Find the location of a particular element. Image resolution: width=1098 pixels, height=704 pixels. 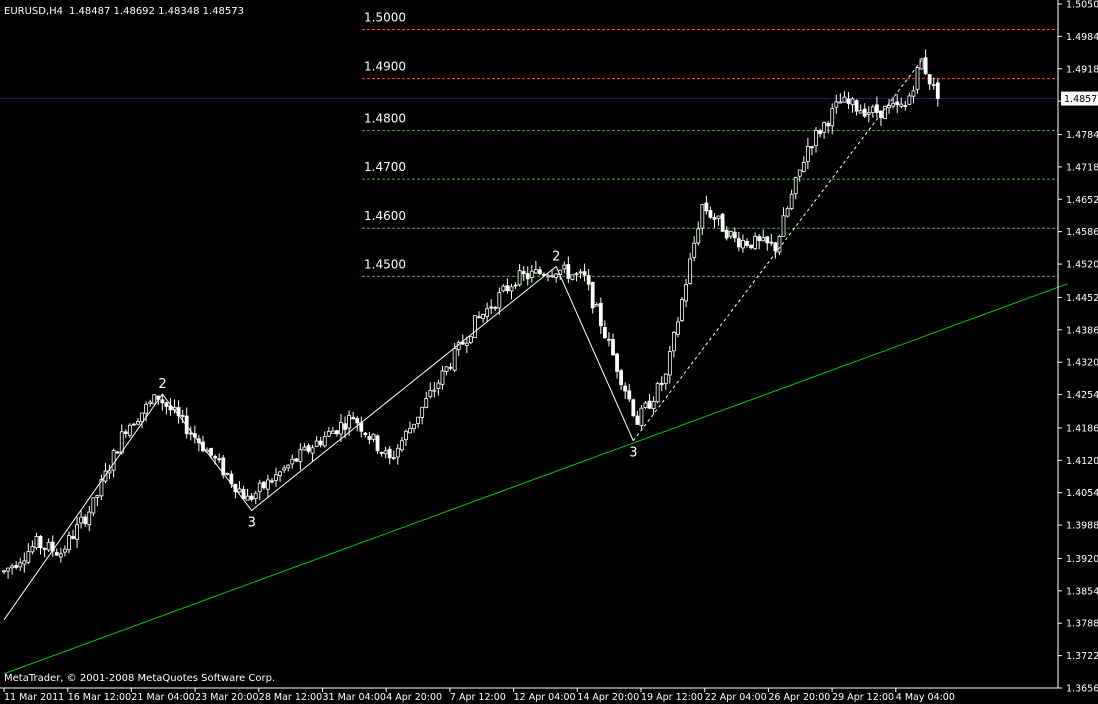

level-label-2: 1.4800 is located at coordinates (385, 119).